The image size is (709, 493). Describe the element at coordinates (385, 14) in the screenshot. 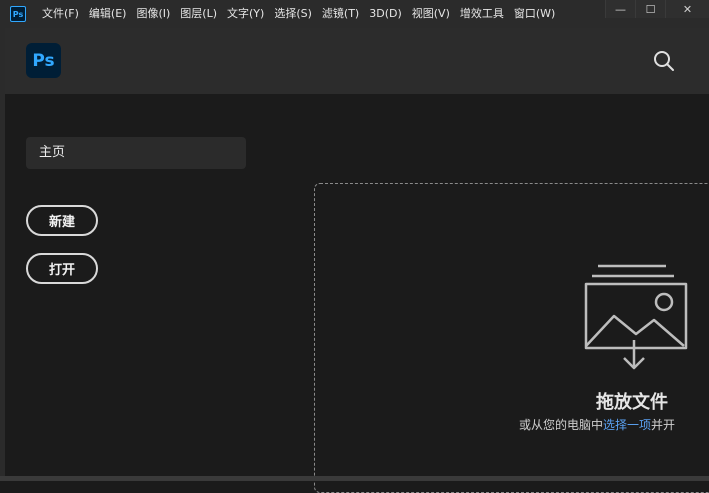

I see `menu-3d: 3D(D)` at that location.